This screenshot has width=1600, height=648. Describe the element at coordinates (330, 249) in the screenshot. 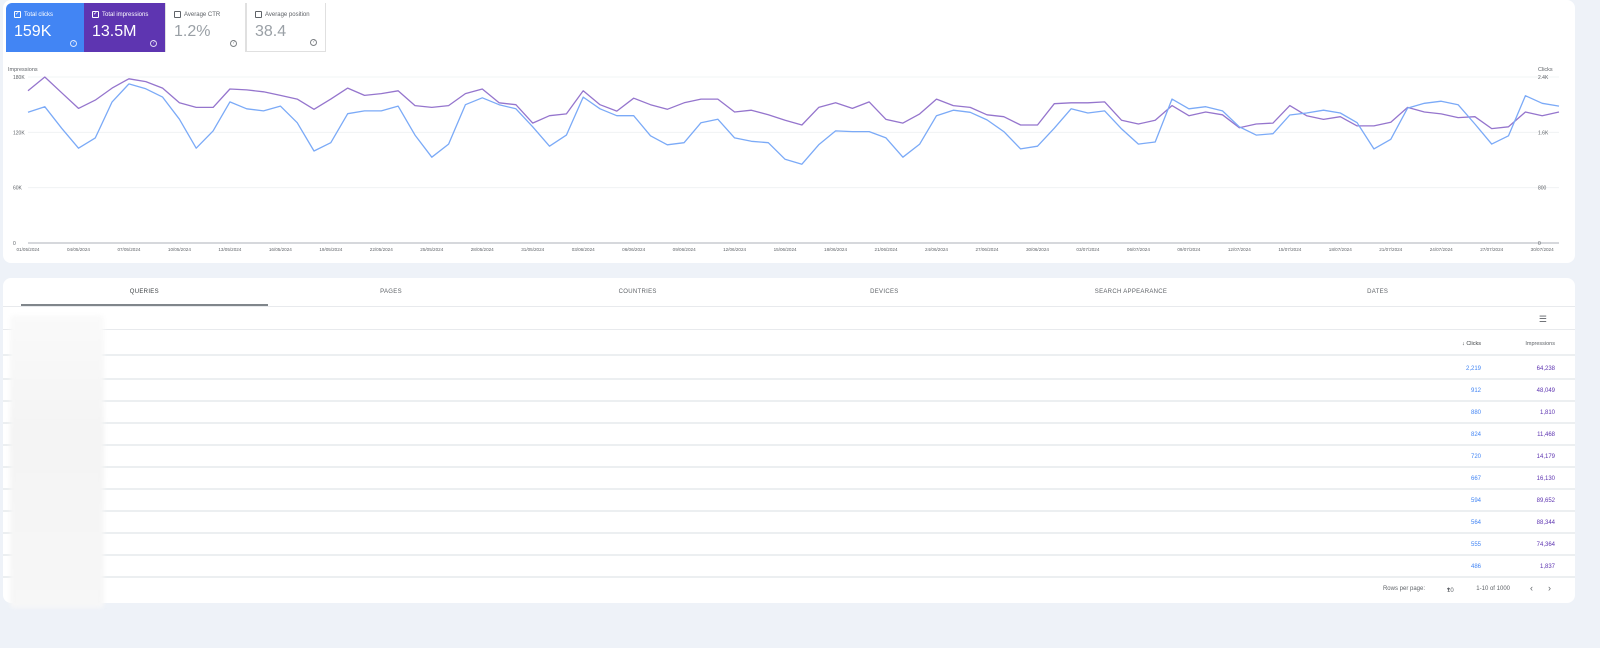

I see `x-tick-label: 19/05/2024` at that location.